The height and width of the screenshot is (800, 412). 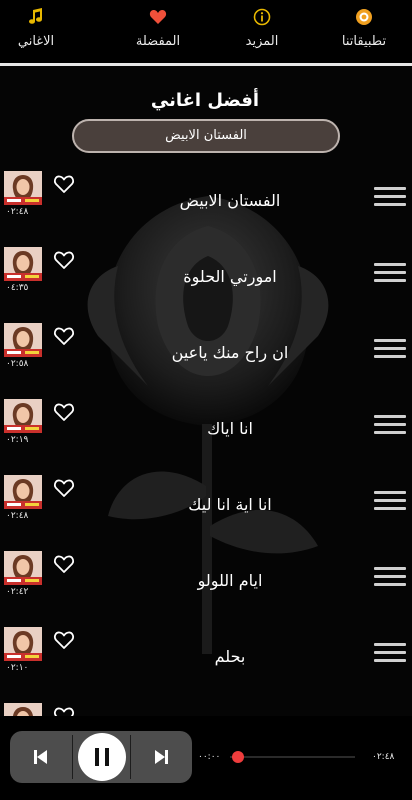 What do you see at coordinates (230, 200) in the screenshot?
I see `song-title: الفستان الابيض` at bounding box center [230, 200].